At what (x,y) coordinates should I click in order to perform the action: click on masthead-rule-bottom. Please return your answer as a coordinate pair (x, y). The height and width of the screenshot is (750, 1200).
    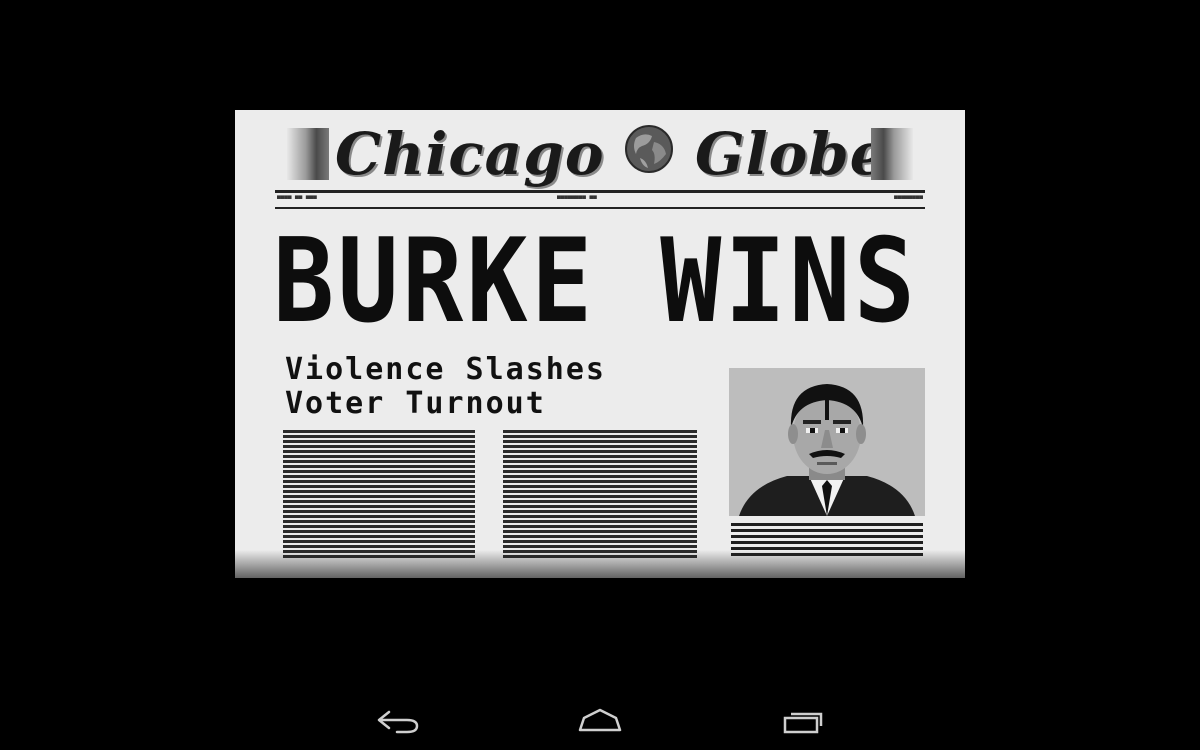
    Looking at the image, I should click on (600, 208).